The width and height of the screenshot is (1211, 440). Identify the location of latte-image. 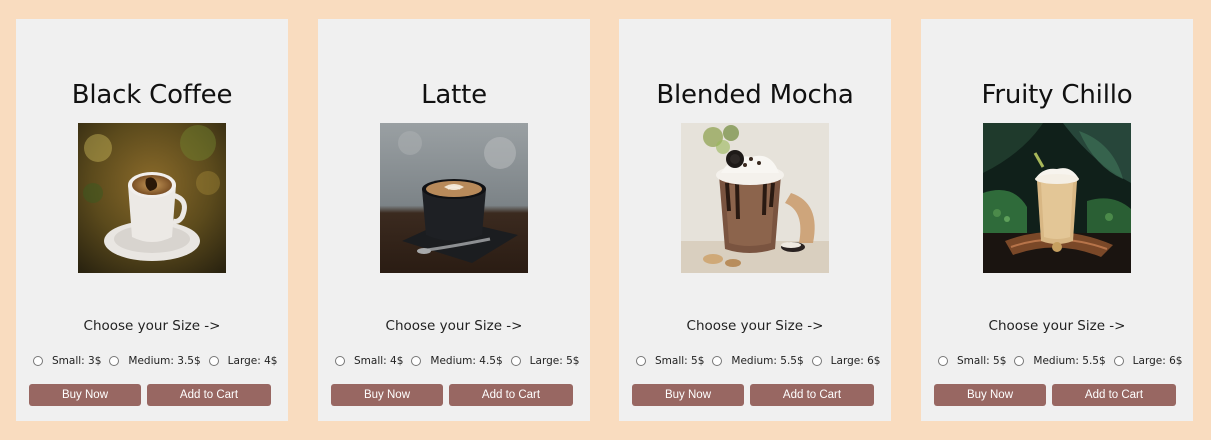
(454, 198).